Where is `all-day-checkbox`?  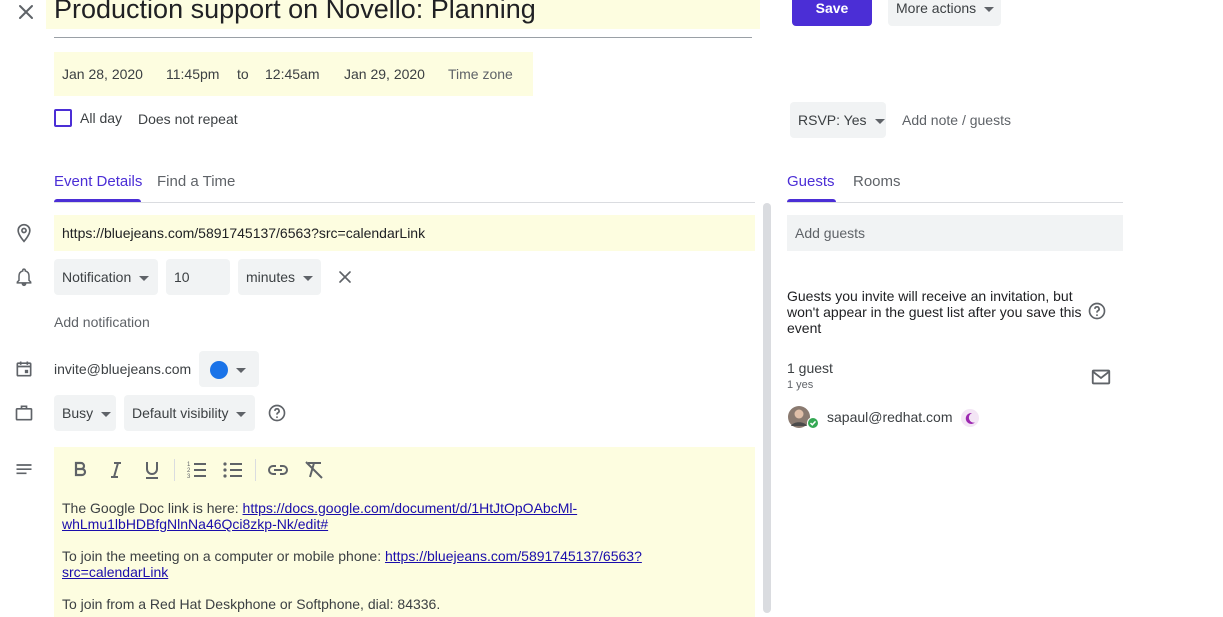
all-day-checkbox is located at coordinates (63, 118).